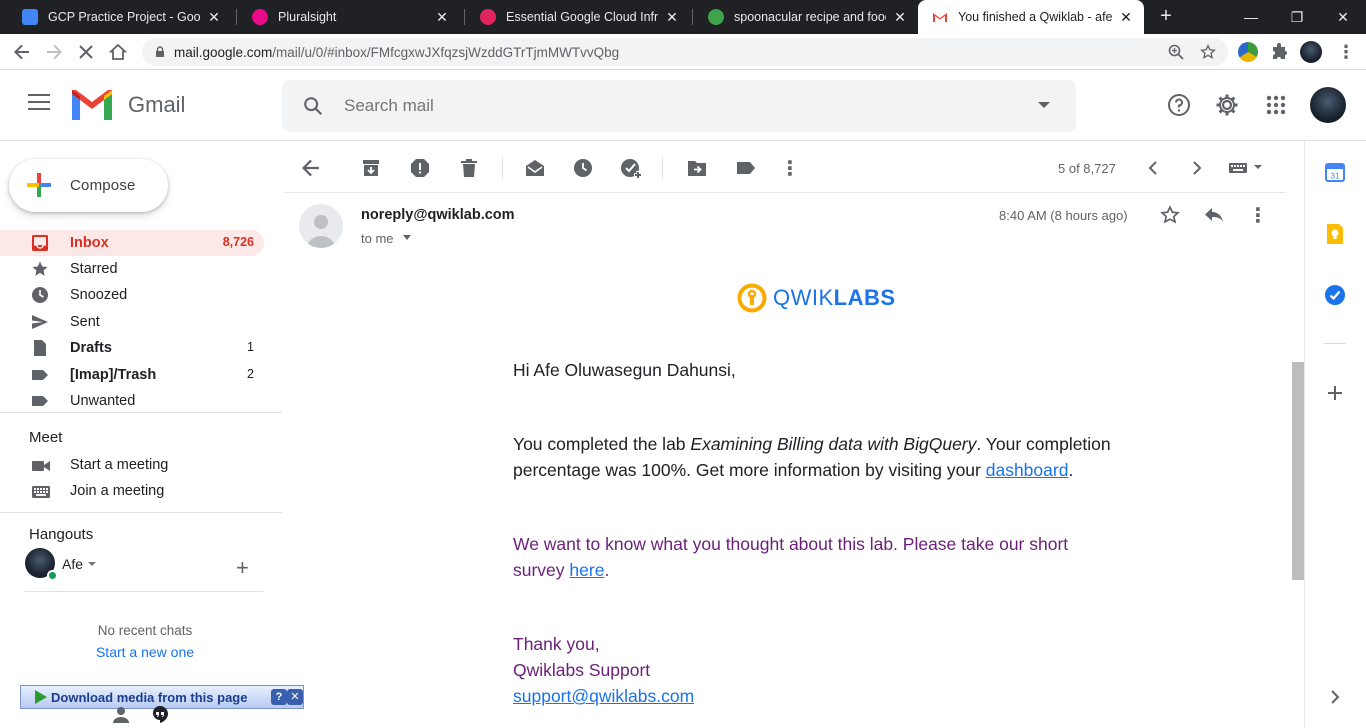  Describe the element at coordinates (420, 168) in the screenshot. I see `report-spam-button` at that location.